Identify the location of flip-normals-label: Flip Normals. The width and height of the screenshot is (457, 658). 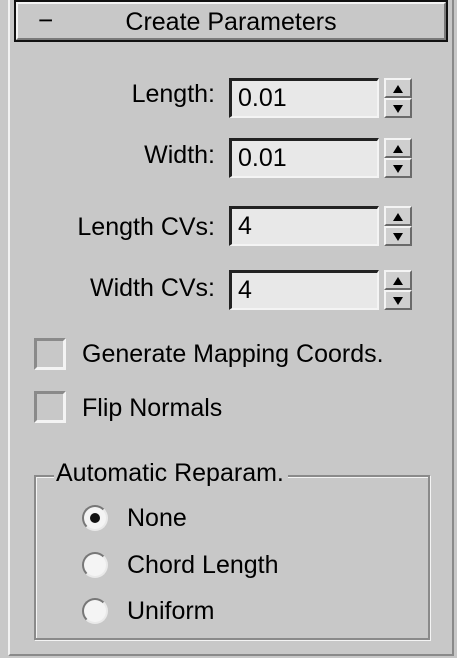
(152, 408).